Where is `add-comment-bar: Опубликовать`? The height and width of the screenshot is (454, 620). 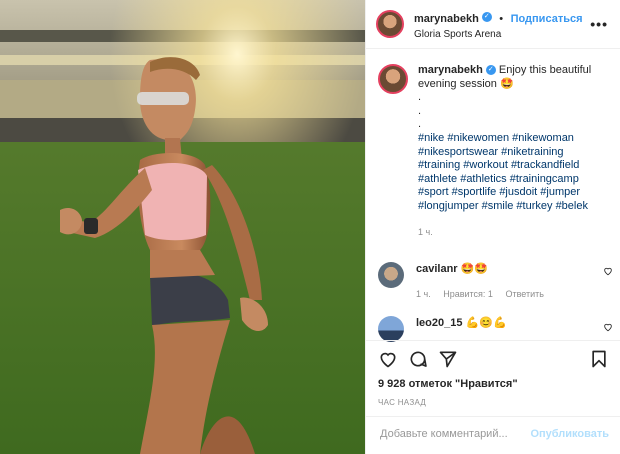
add-comment-bar: Опубликовать is located at coordinates (493, 433).